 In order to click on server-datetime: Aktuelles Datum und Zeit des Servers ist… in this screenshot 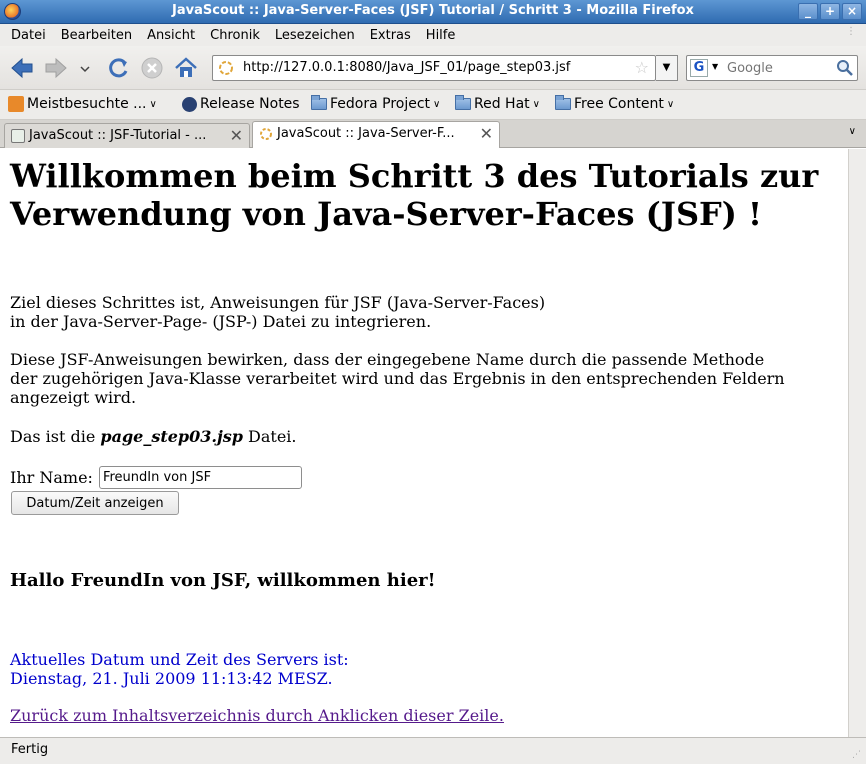, I will do `click(179, 669)`.